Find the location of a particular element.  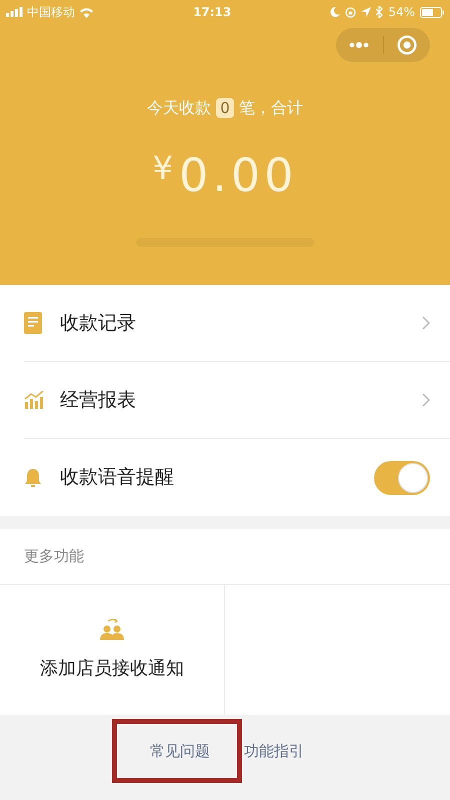

amount-value: 0.00 is located at coordinates (238, 175).